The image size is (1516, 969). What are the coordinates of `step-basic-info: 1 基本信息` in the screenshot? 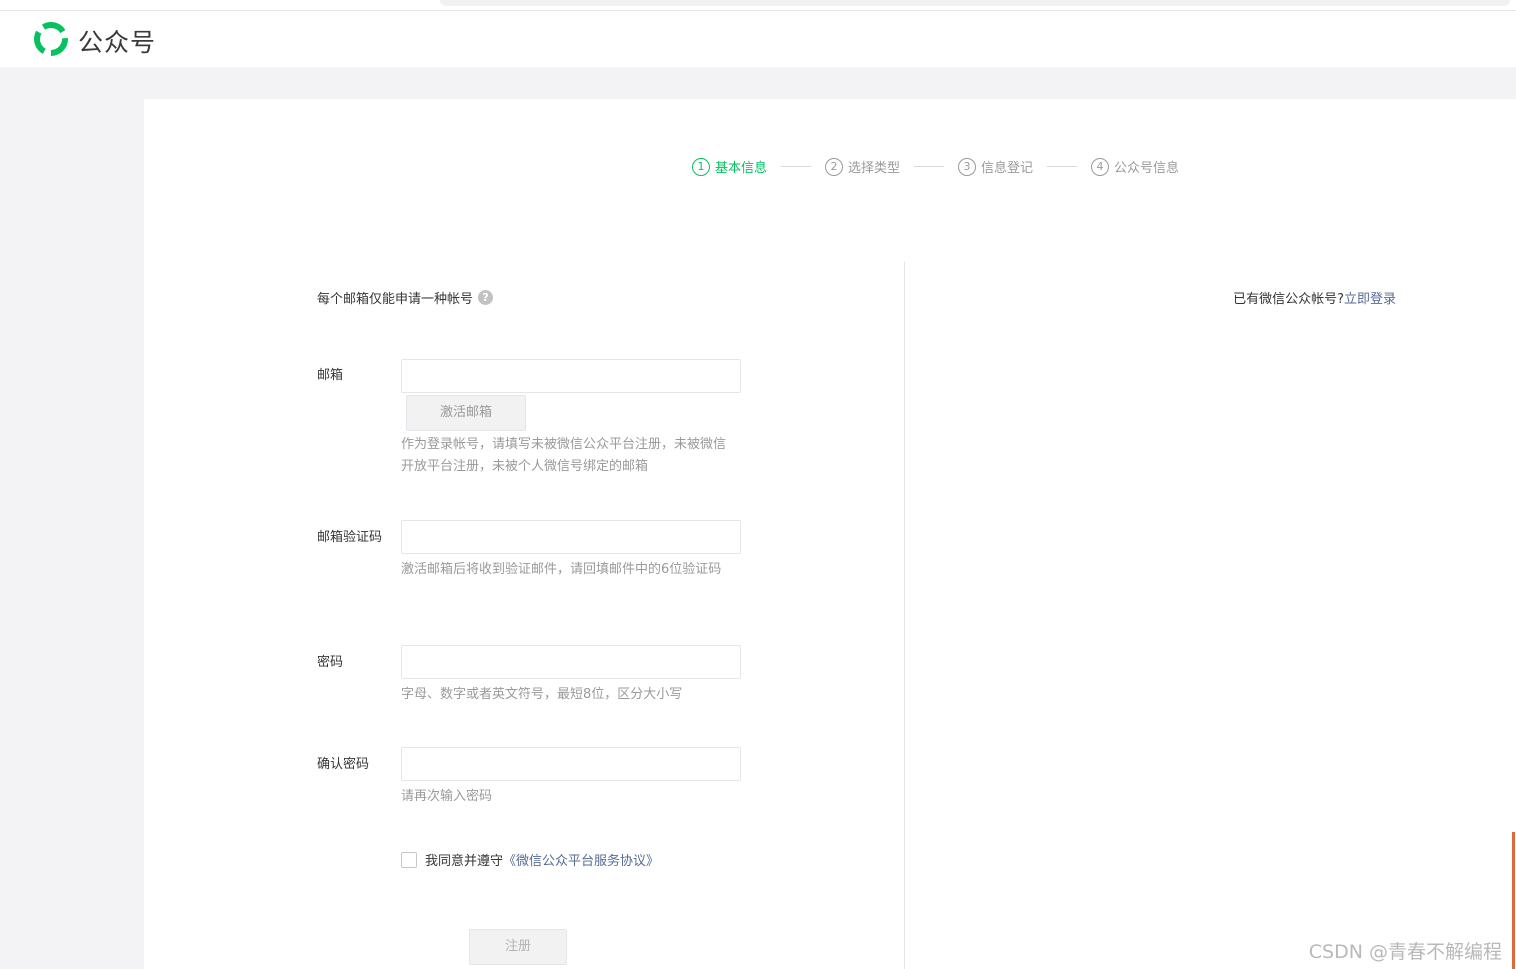 It's located at (729, 166).